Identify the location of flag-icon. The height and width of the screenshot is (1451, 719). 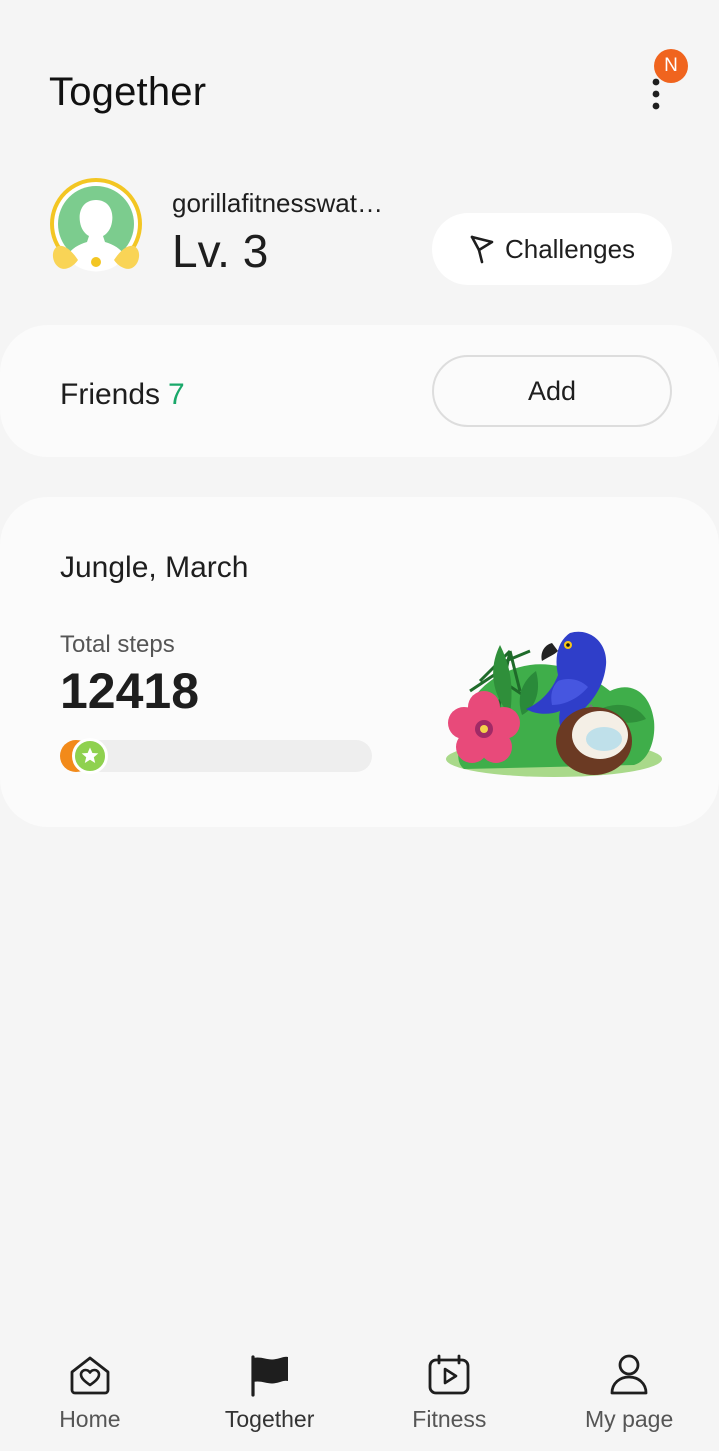
(270, 1375).